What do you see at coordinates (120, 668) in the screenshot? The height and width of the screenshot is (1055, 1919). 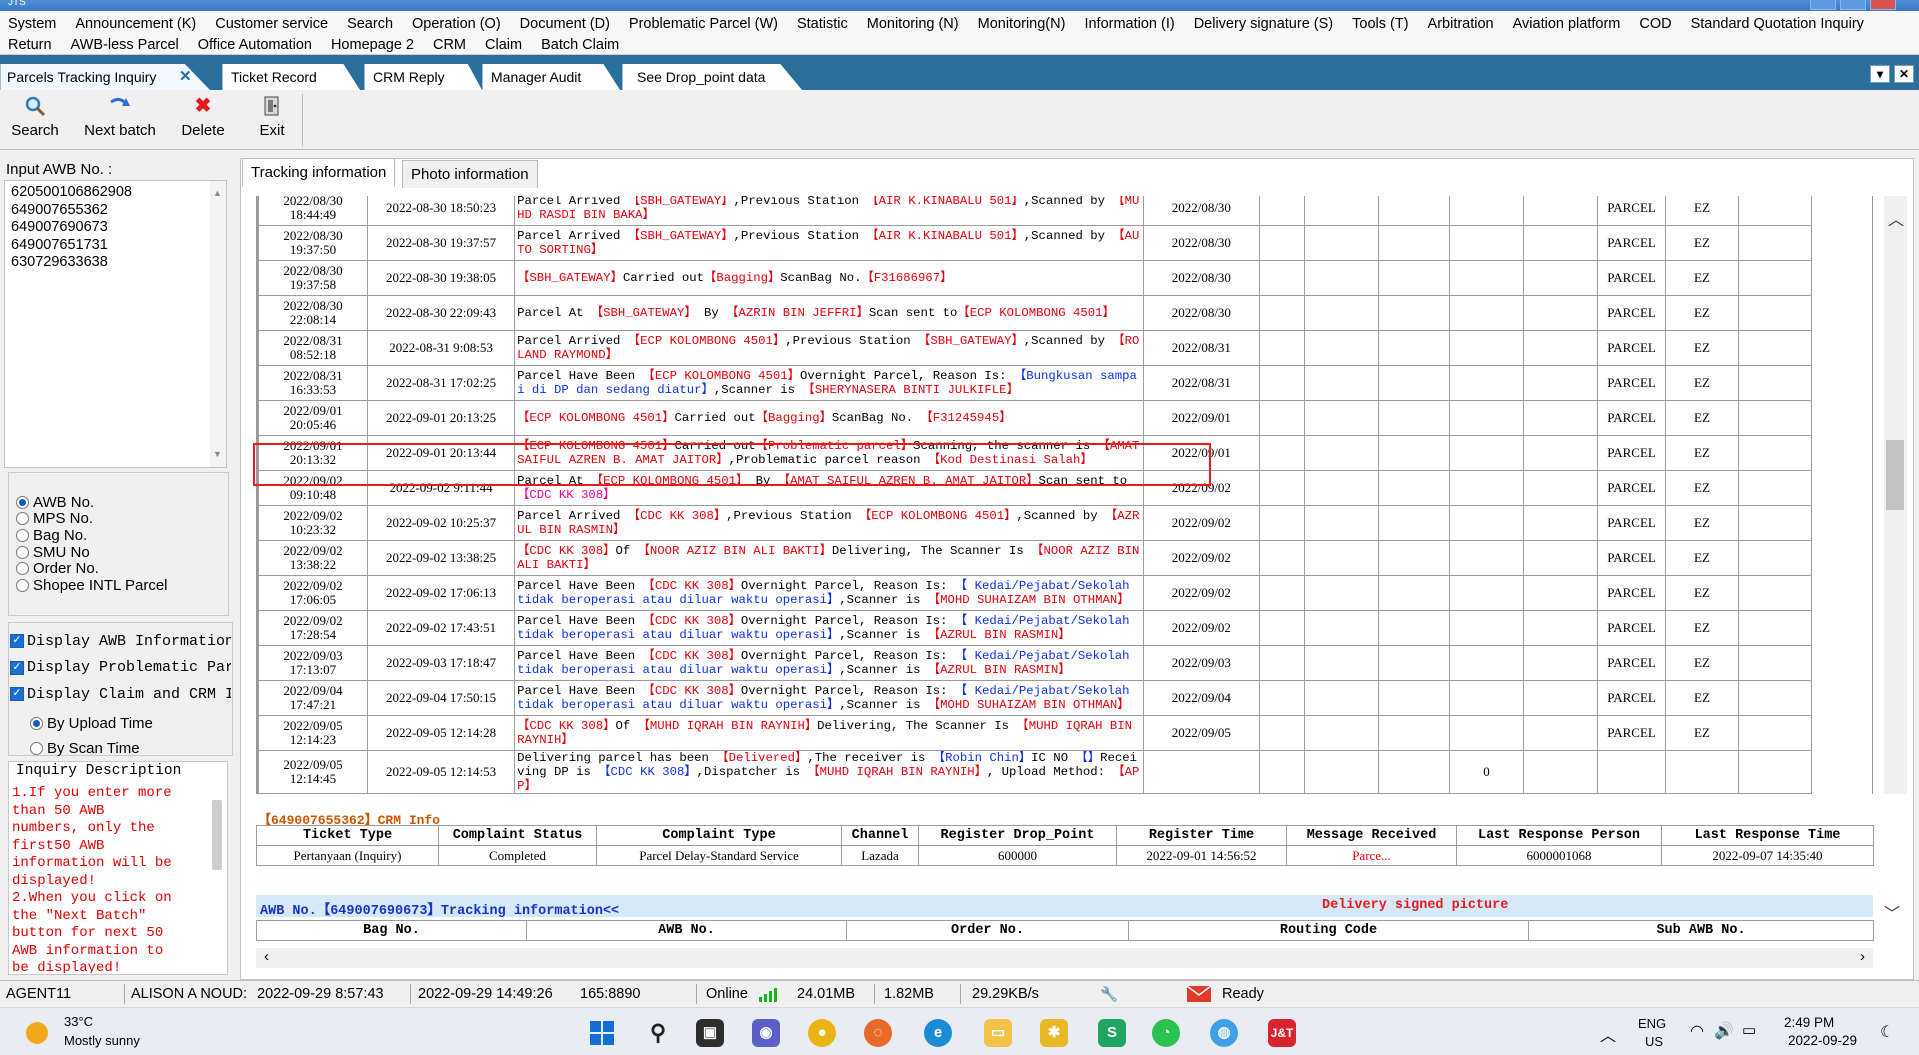 I see `display-checkbox: ✓ Display Problematic Par` at bounding box center [120, 668].